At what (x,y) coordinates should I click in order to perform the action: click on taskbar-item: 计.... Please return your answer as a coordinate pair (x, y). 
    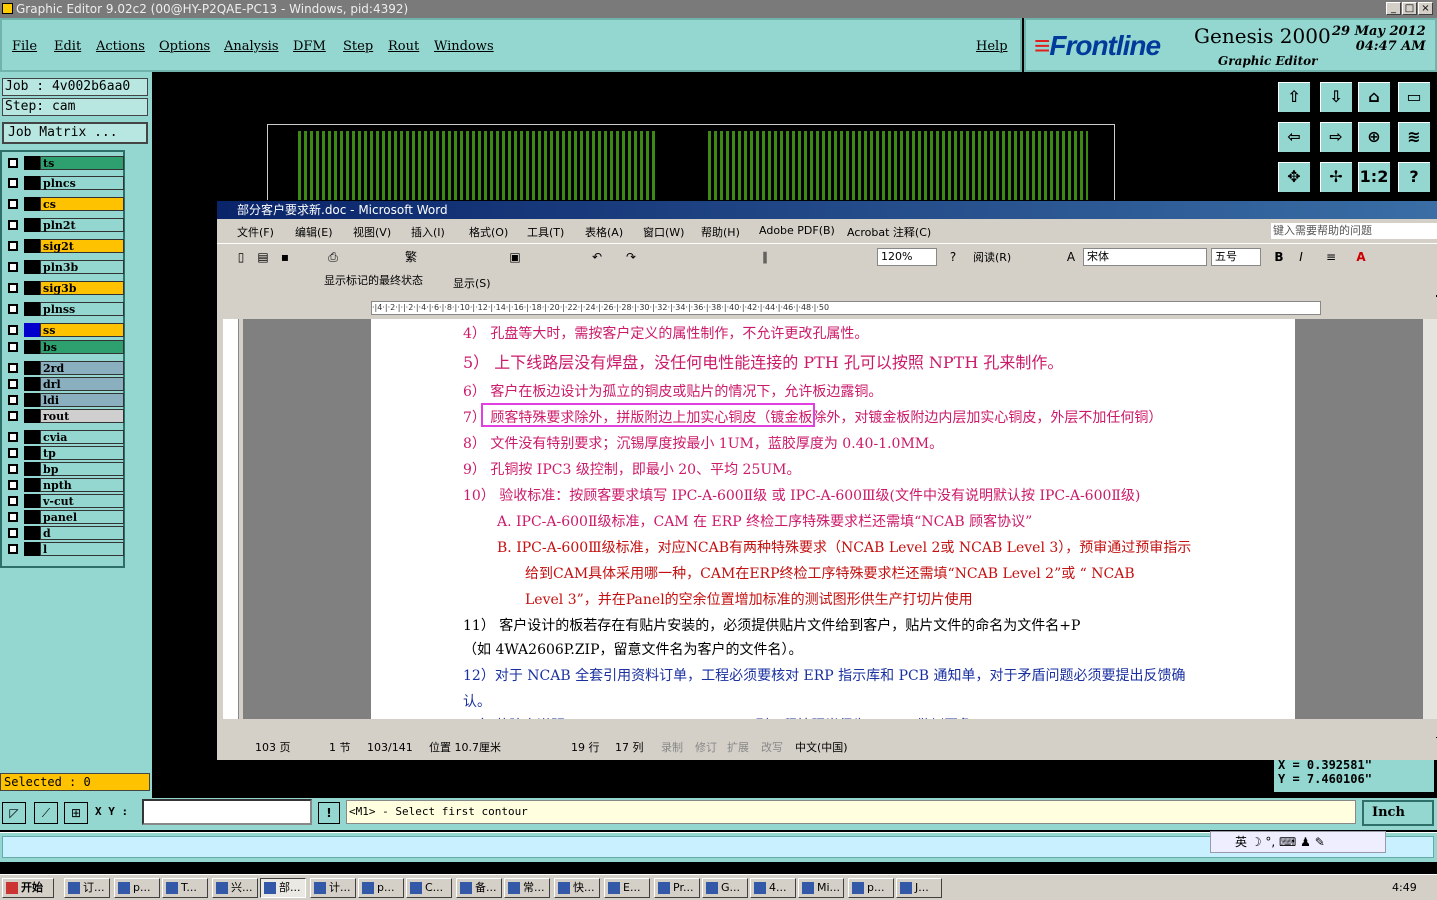
    Looking at the image, I should click on (333, 888).